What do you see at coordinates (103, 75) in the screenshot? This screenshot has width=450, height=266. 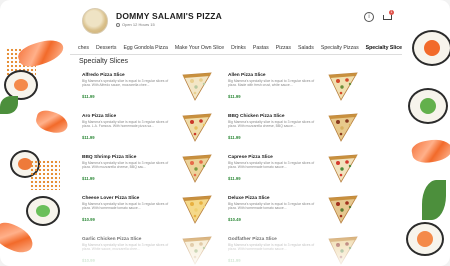 I see `product-name: Alfredo Pizza Slice` at bounding box center [103, 75].